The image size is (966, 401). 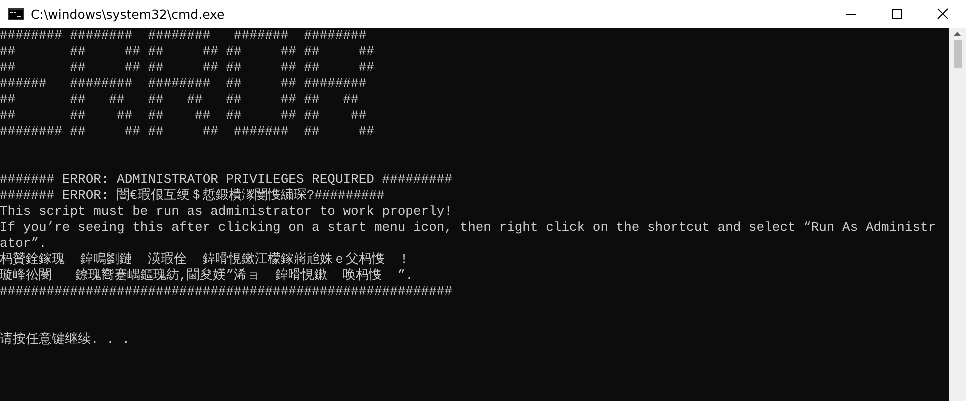 What do you see at coordinates (184, 36) in the screenshot?
I see `console-line: ######## ######## ######## ####### ########` at bounding box center [184, 36].